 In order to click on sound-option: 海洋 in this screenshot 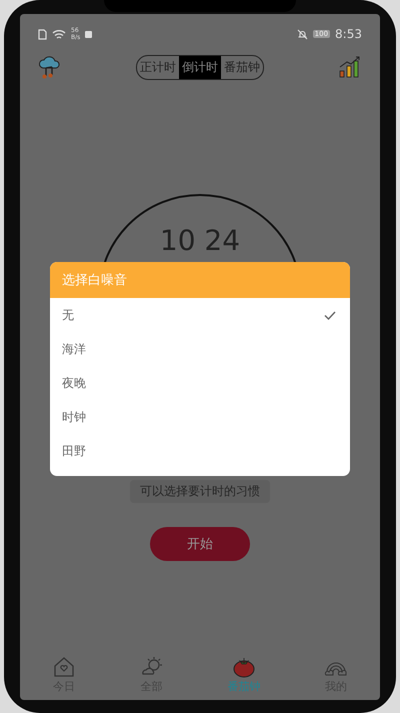, I will do `click(200, 349)`.